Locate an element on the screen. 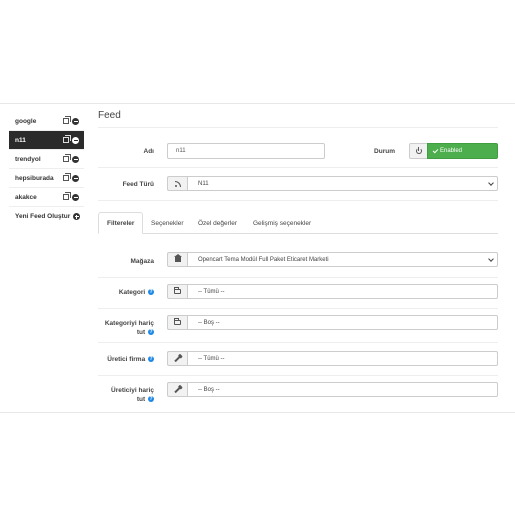  category-addon is located at coordinates (177, 291).